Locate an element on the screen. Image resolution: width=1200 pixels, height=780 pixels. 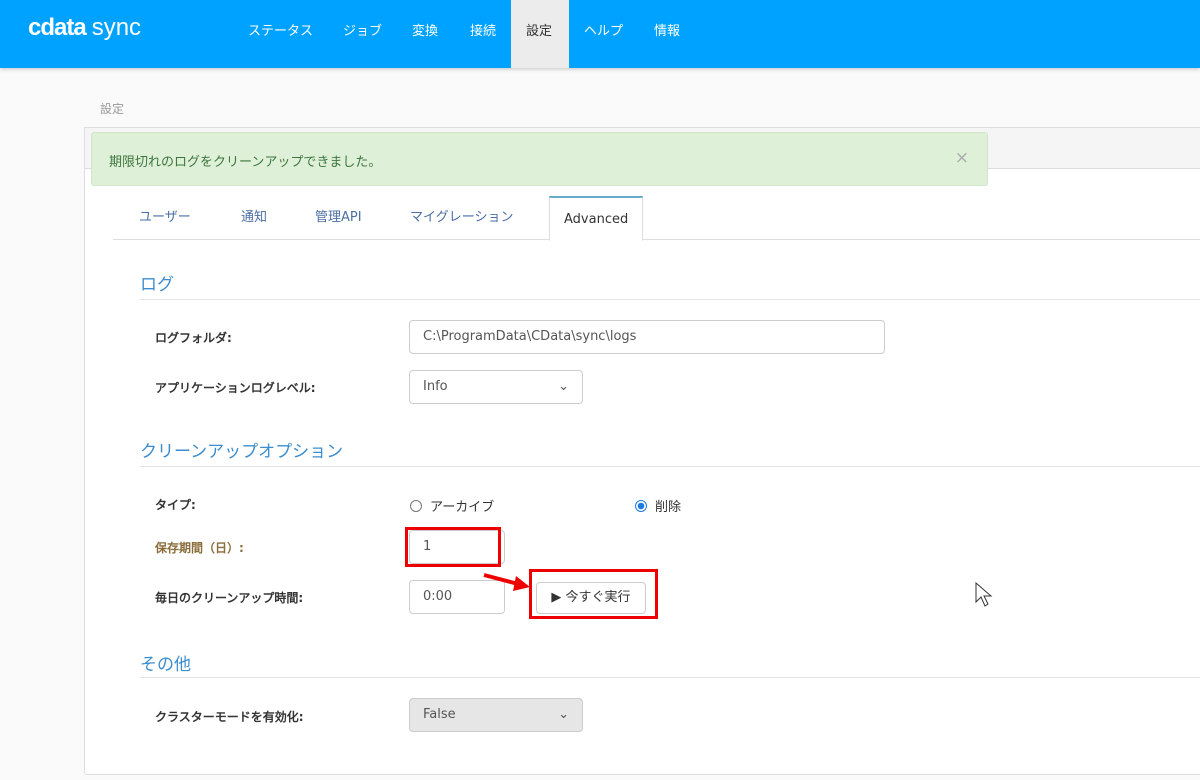
tab-migration: マイグレーション is located at coordinates (461, 218).